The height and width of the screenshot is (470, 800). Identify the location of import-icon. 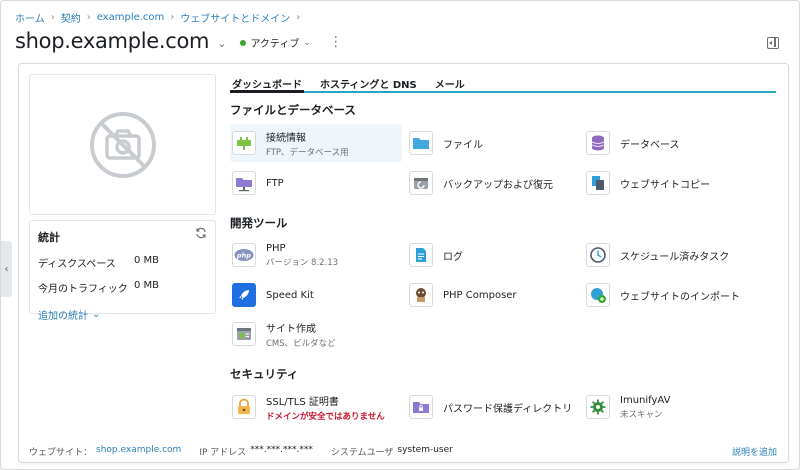
(598, 295).